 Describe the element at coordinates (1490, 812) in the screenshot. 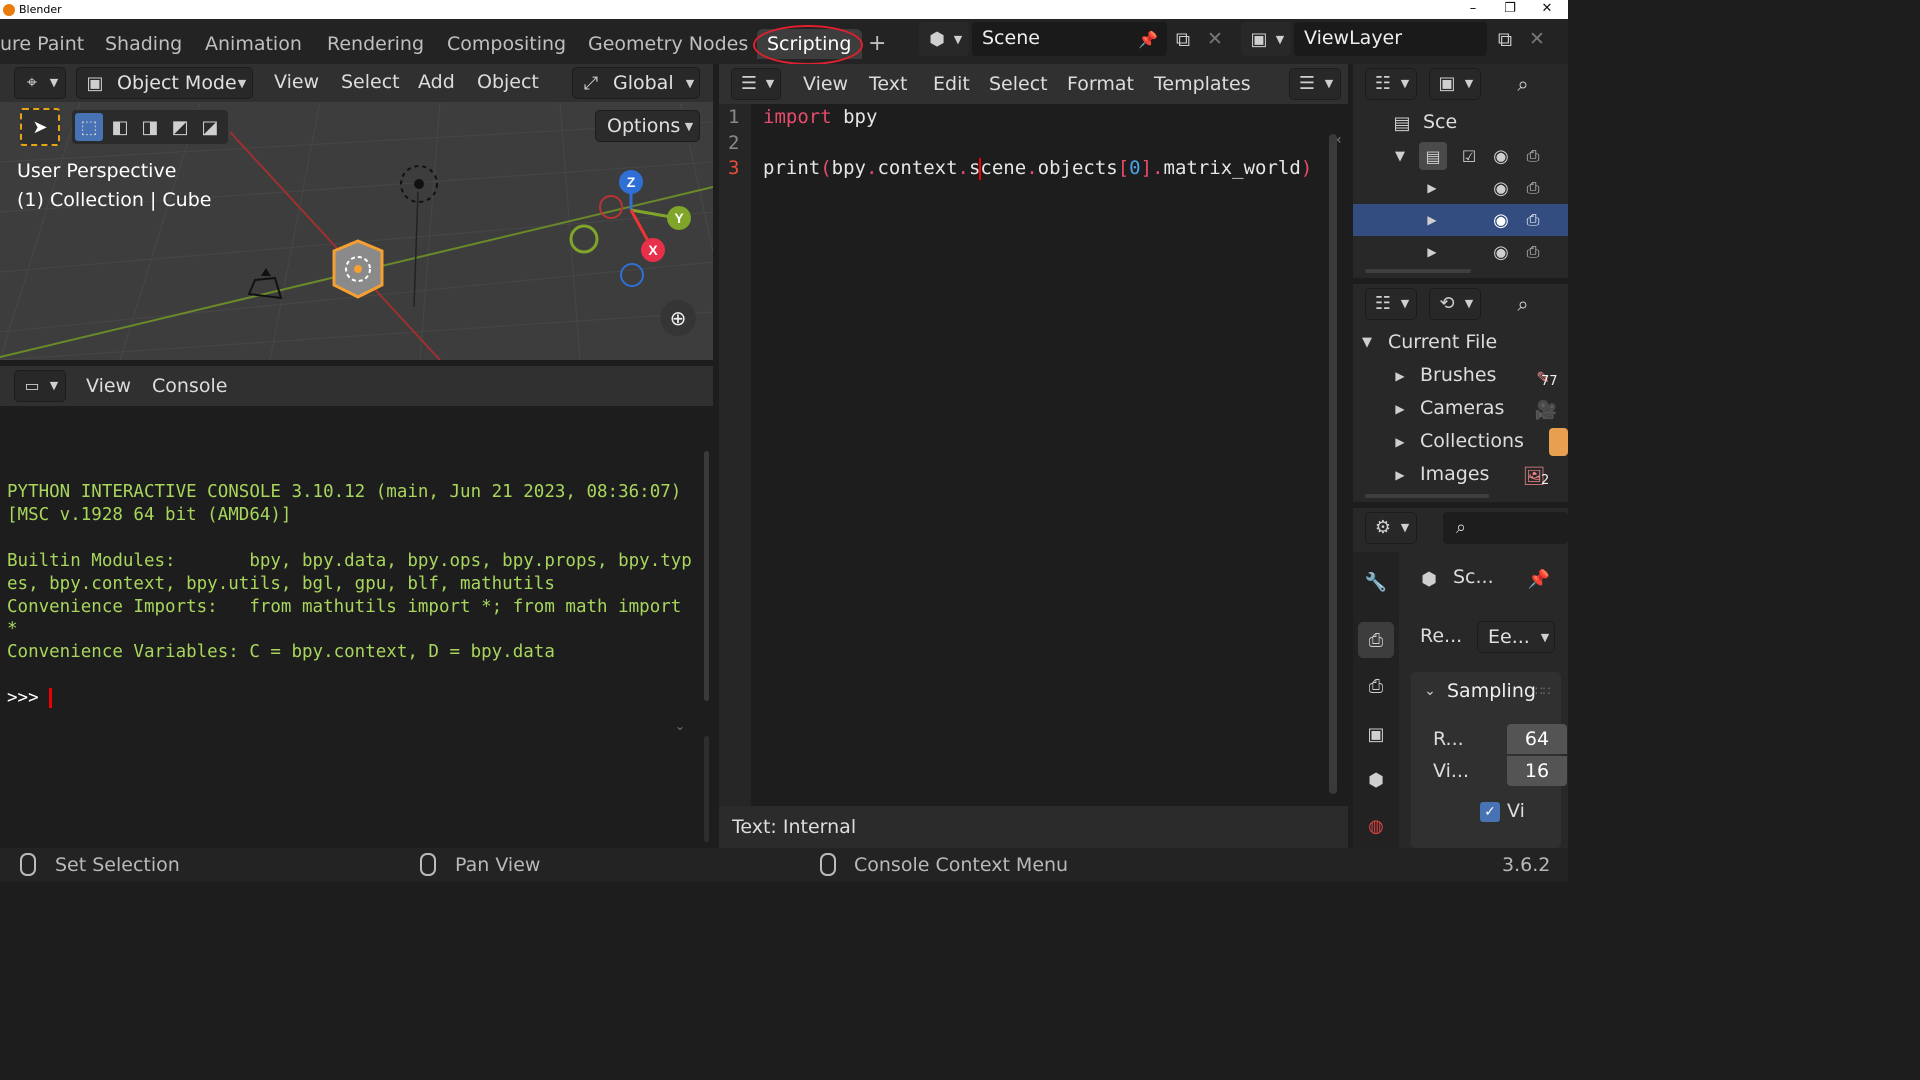

I see `checkbox-checked-icon: ✓` at that location.